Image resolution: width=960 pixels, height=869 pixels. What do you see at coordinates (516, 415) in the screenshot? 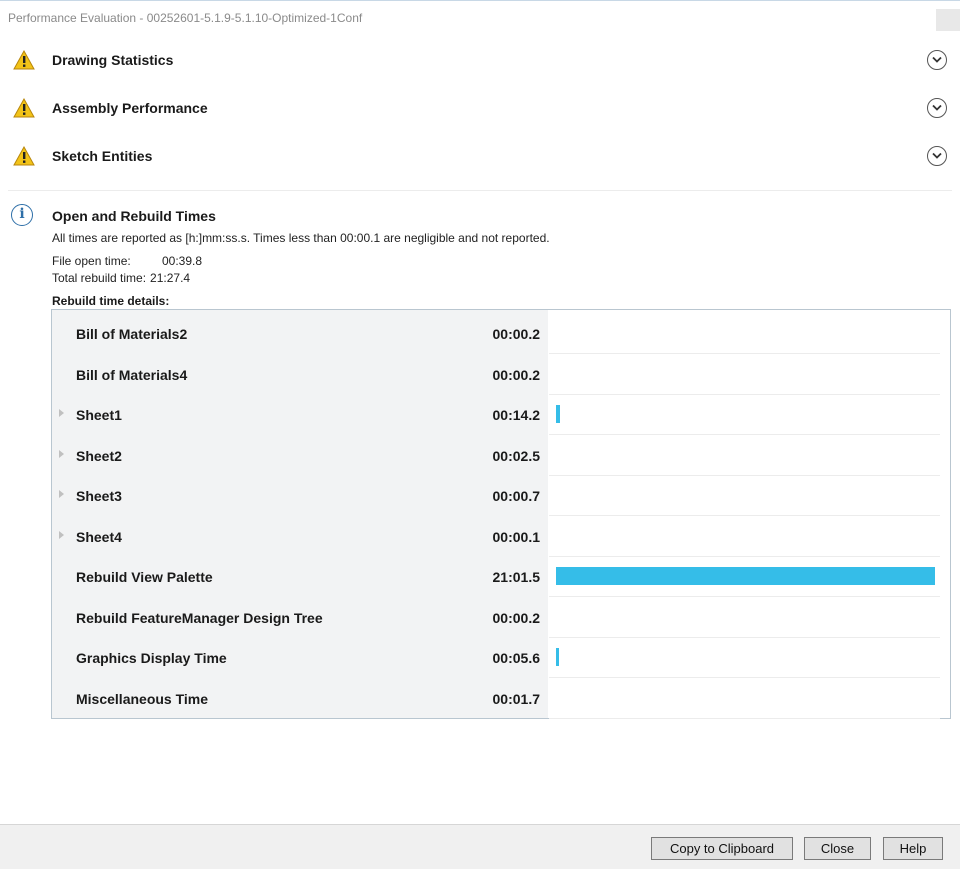
I see `row-time: 00:14.2` at bounding box center [516, 415].